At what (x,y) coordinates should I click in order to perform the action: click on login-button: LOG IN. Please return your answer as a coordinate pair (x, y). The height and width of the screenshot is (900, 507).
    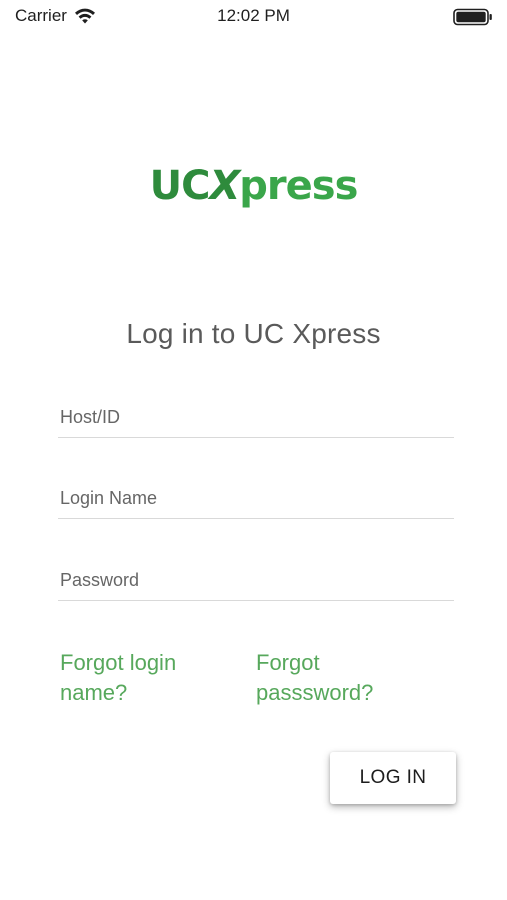
    Looking at the image, I should click on (393, 778).